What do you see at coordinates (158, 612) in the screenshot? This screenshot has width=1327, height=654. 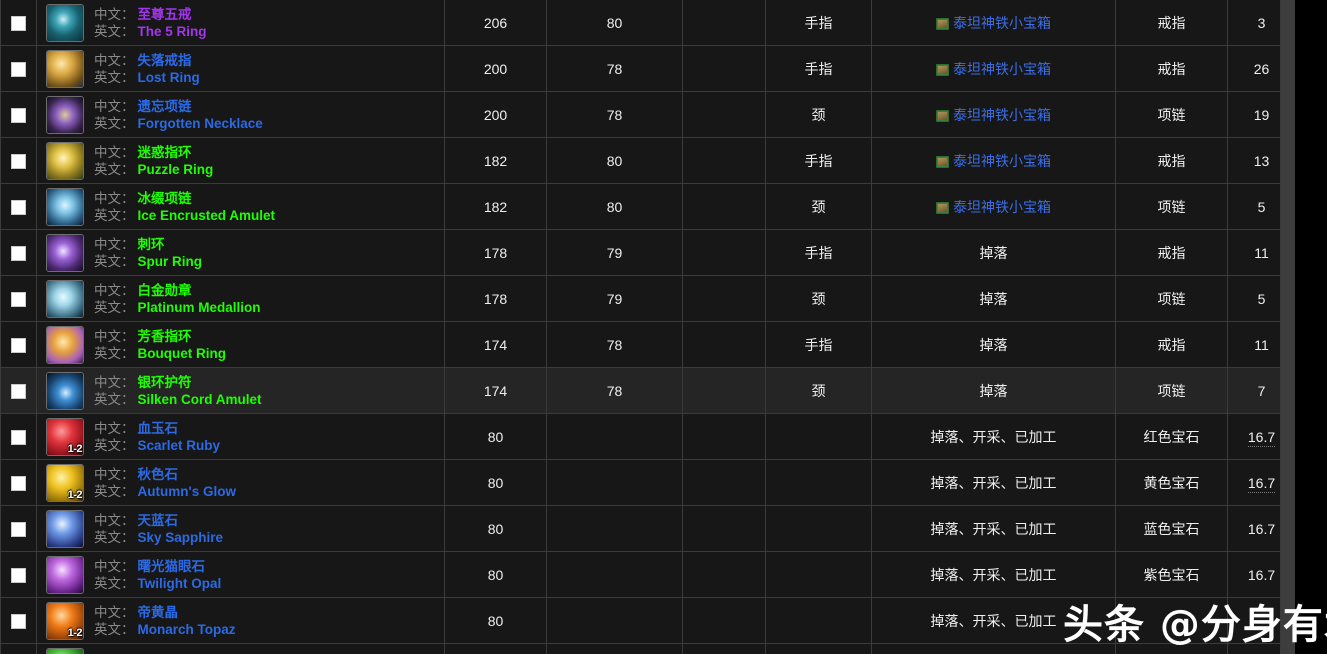 I see `item-name-cn: 帝黄晶` at bounding box center [158, 612].